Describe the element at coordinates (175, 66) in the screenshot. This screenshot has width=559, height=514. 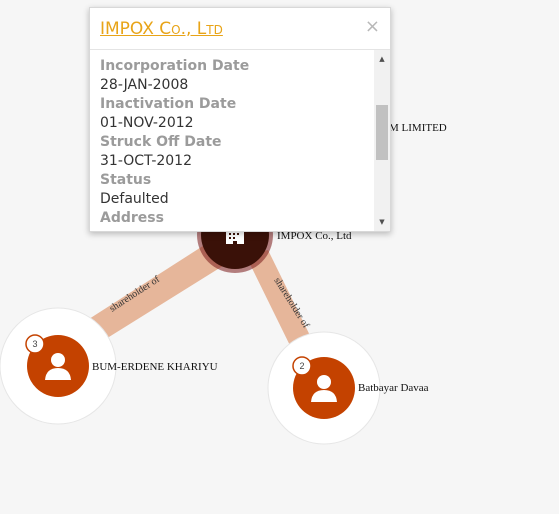
I see `field-label-incorporation-date: Incorporation Date` at that location.